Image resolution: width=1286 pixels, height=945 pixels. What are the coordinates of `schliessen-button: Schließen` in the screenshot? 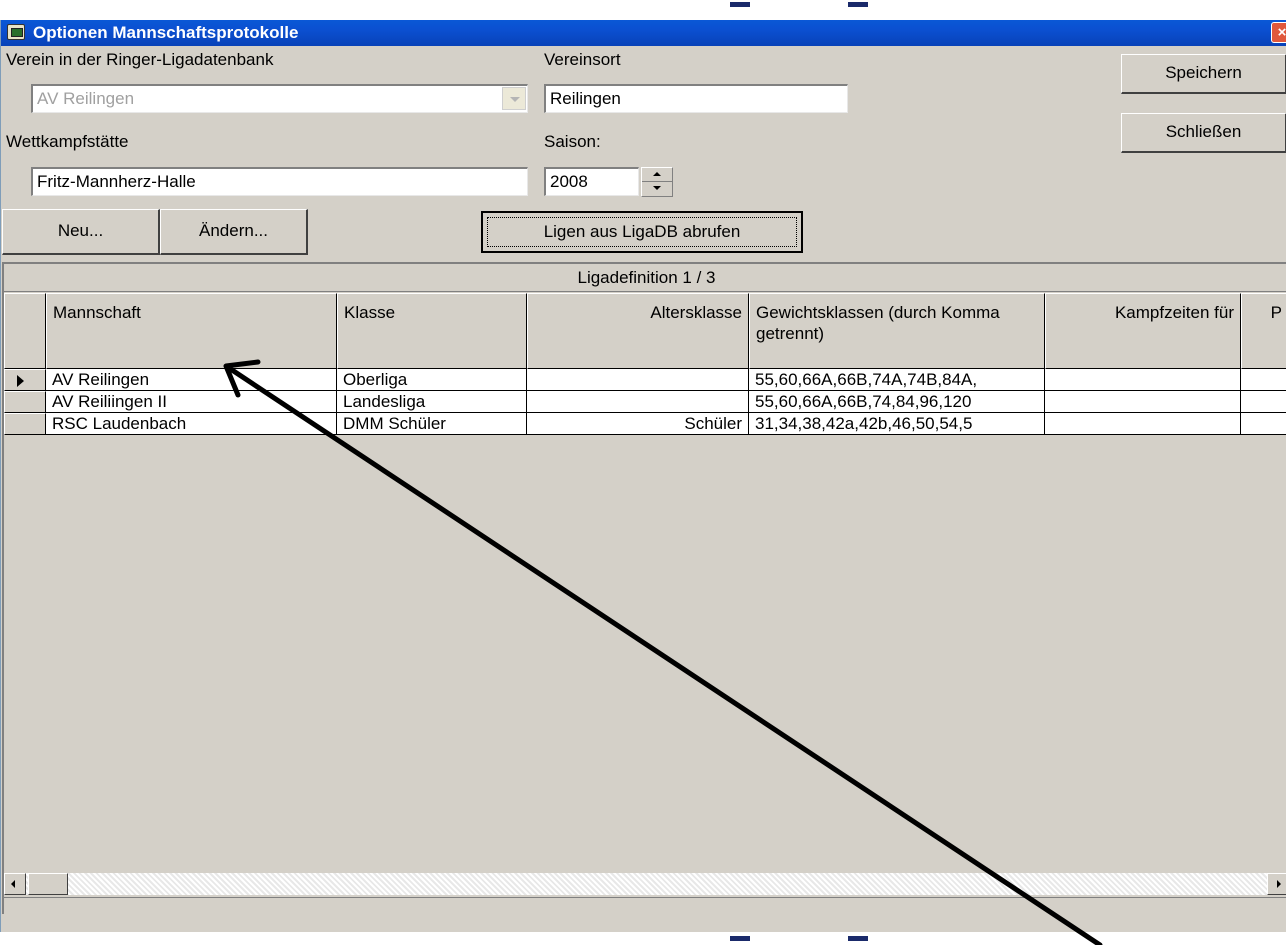 It's located at (1203, 133).